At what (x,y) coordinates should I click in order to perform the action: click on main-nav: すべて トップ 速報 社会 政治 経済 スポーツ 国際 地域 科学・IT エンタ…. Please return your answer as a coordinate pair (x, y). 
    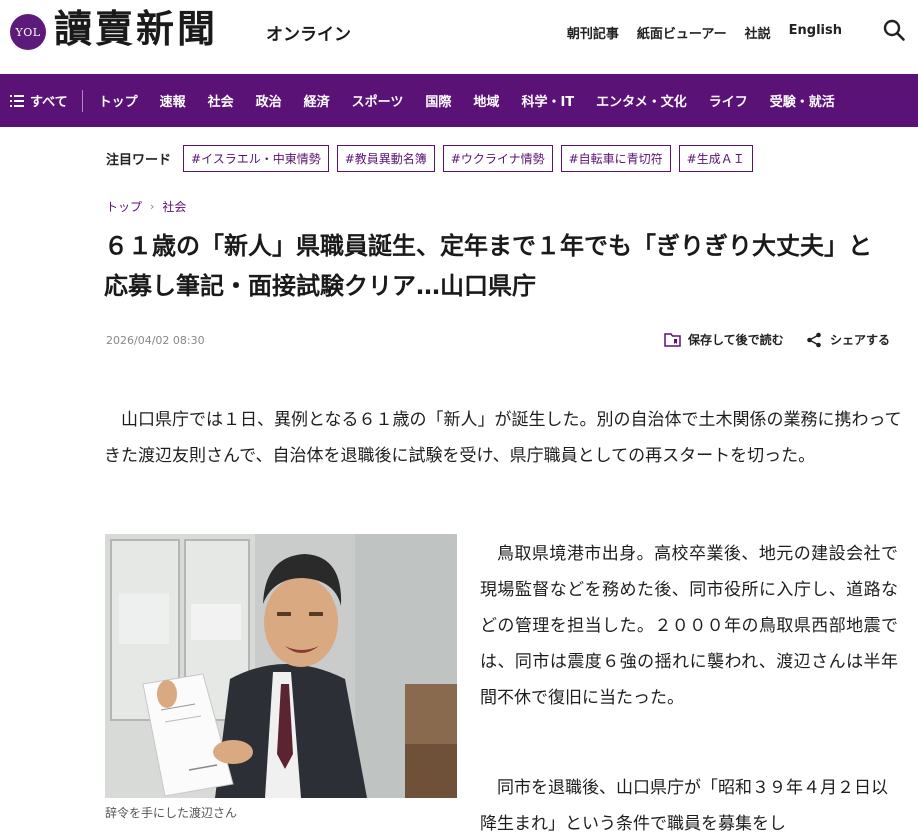
    Looking at the image, I should click on (459, 100).